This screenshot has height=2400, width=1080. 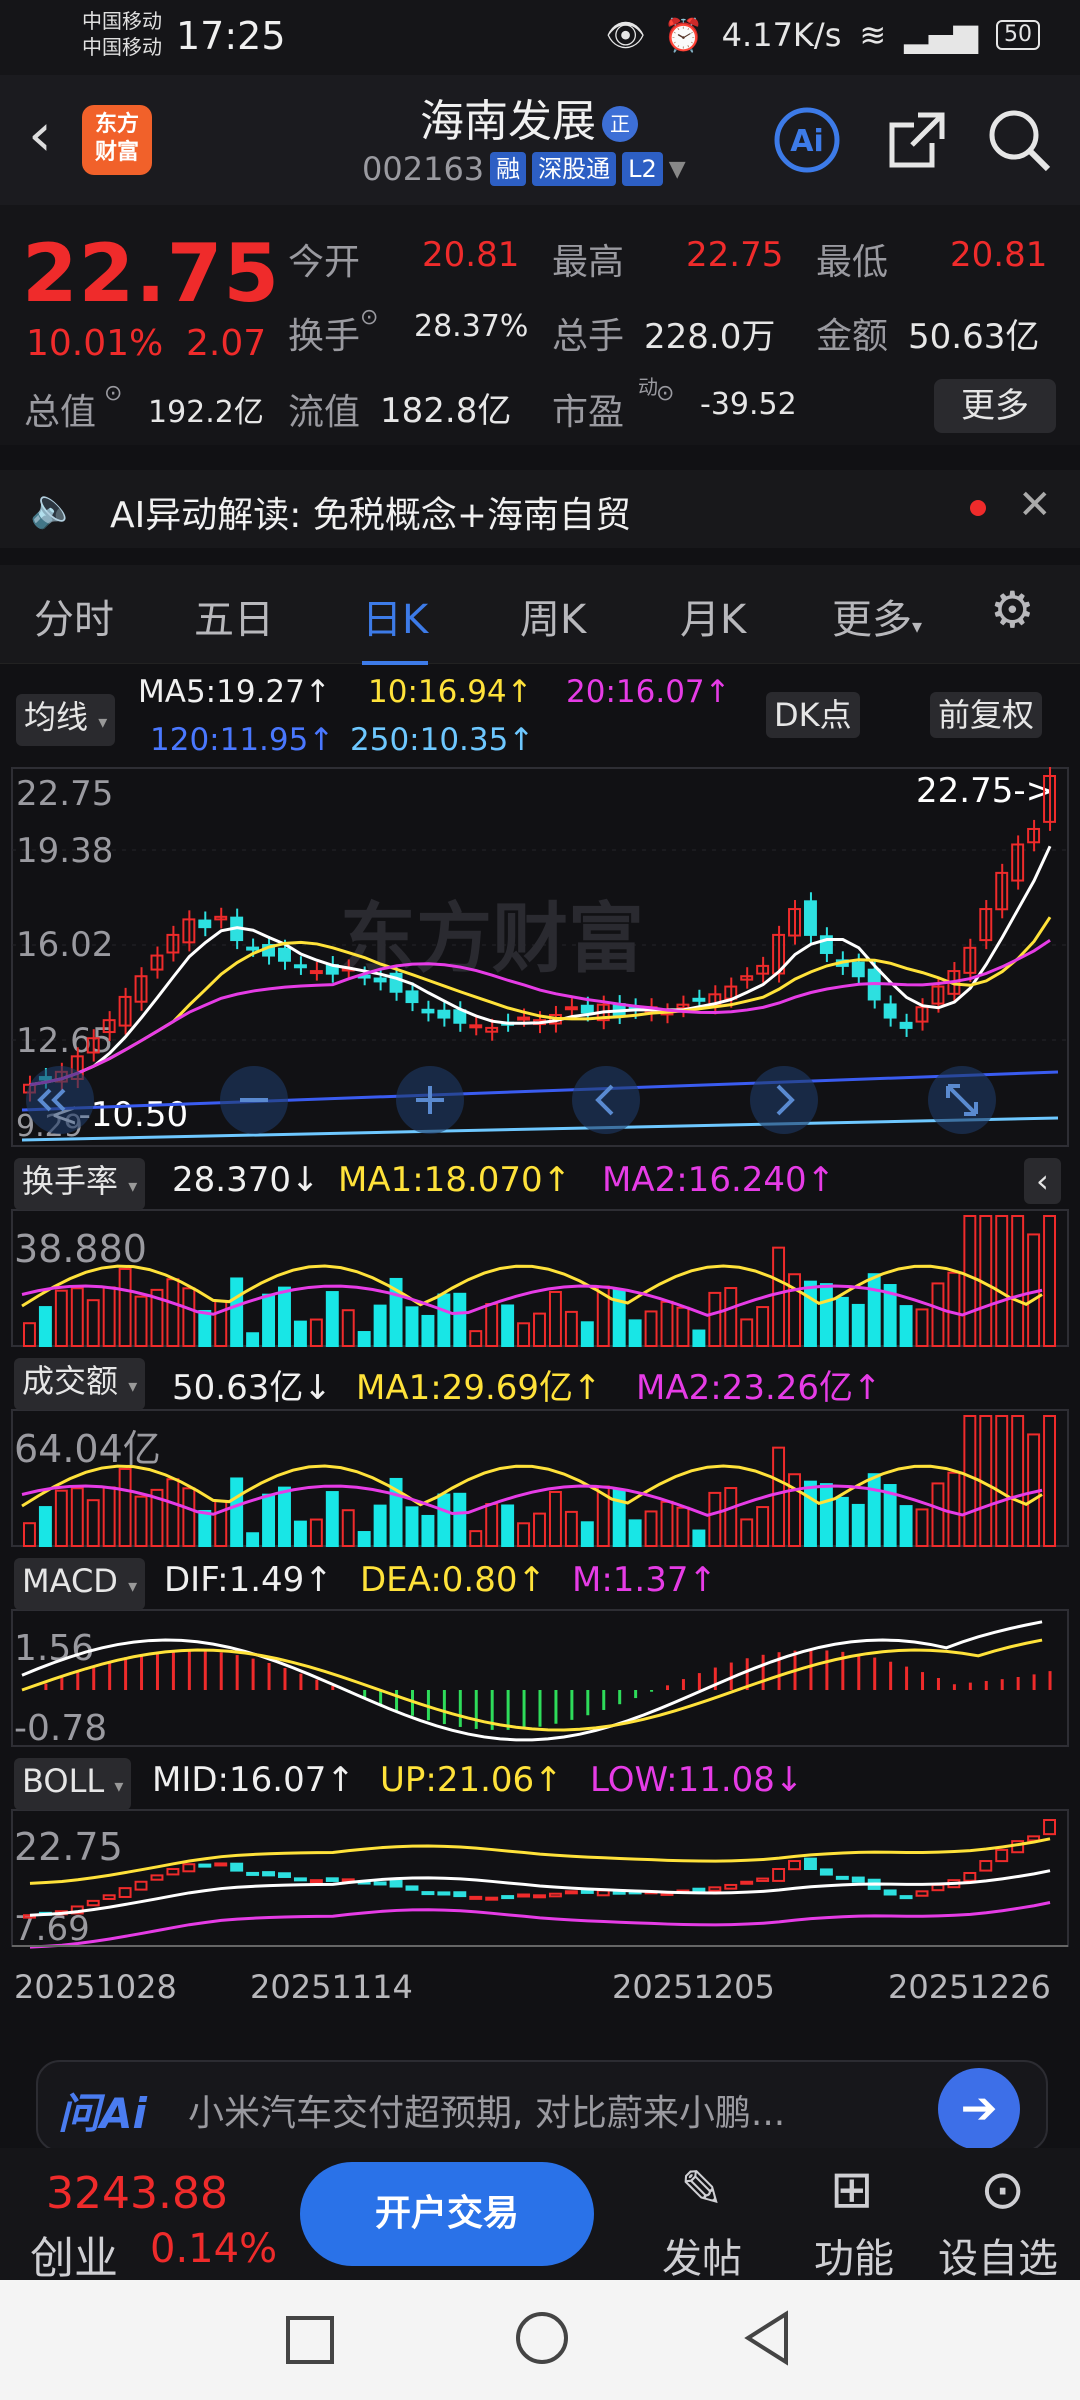 What do you see at coordinates (644, 1580) in the screenshot?
I see `macd-m: M:1.37↑` at bounding box center [644, 1580].